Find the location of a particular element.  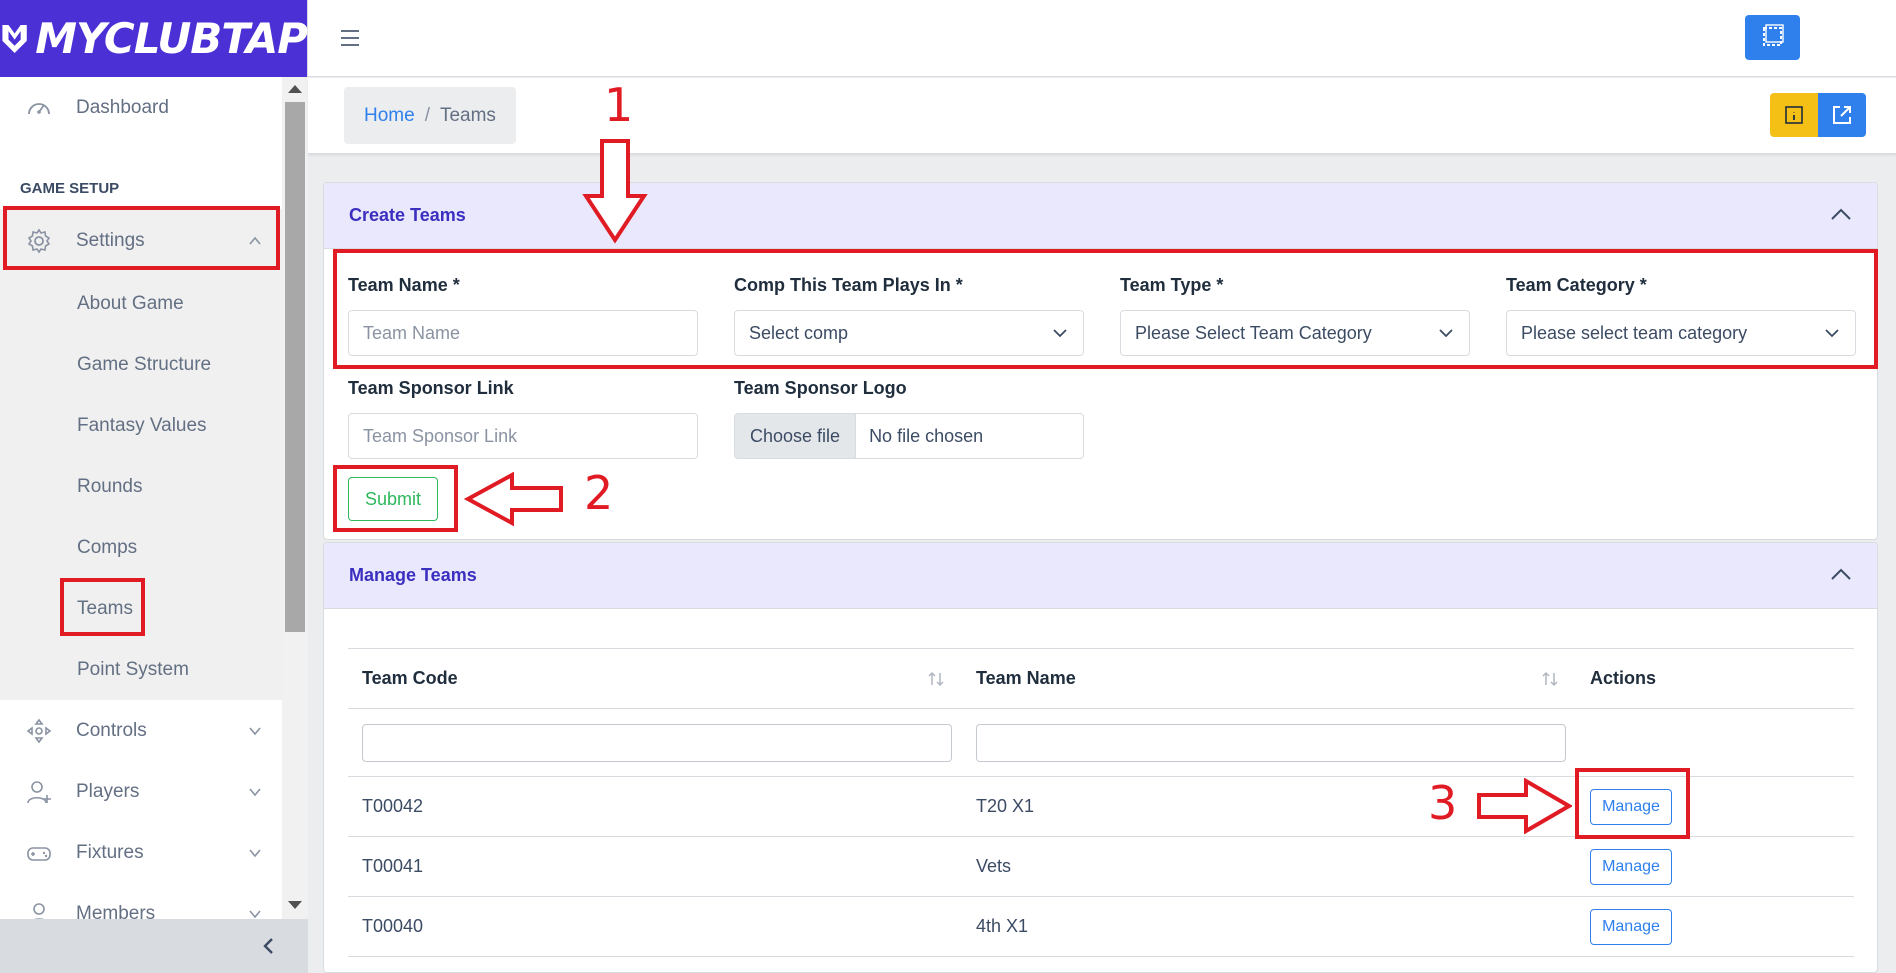

brand-logo: MYCLUBTAP is located at coordinates (154, 38).